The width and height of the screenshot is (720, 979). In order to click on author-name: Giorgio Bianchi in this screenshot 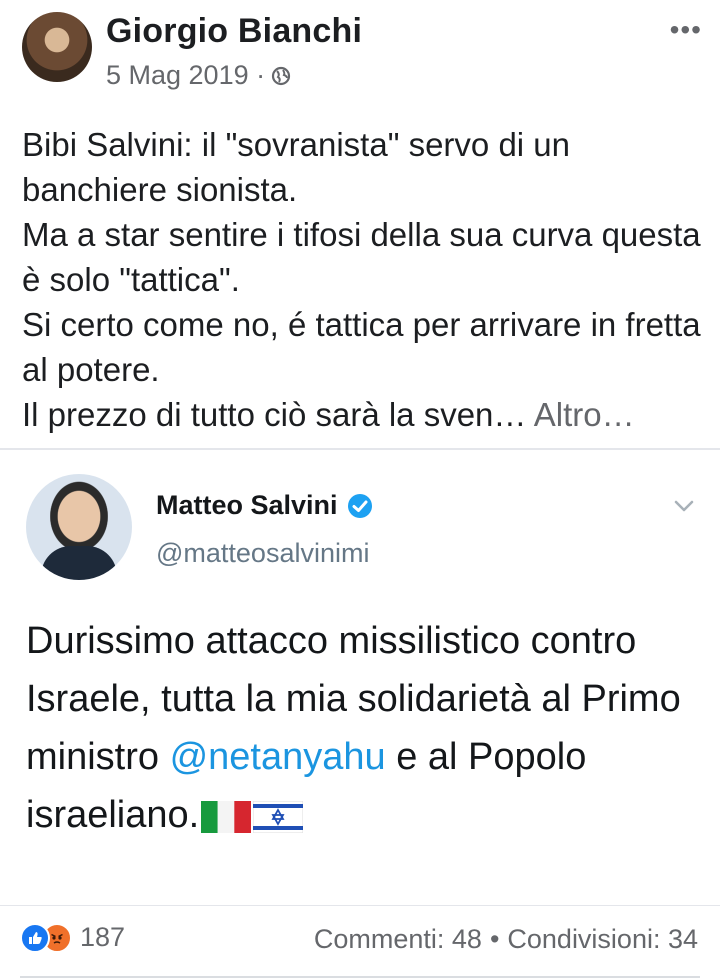, I will do `click(234, 31)`.